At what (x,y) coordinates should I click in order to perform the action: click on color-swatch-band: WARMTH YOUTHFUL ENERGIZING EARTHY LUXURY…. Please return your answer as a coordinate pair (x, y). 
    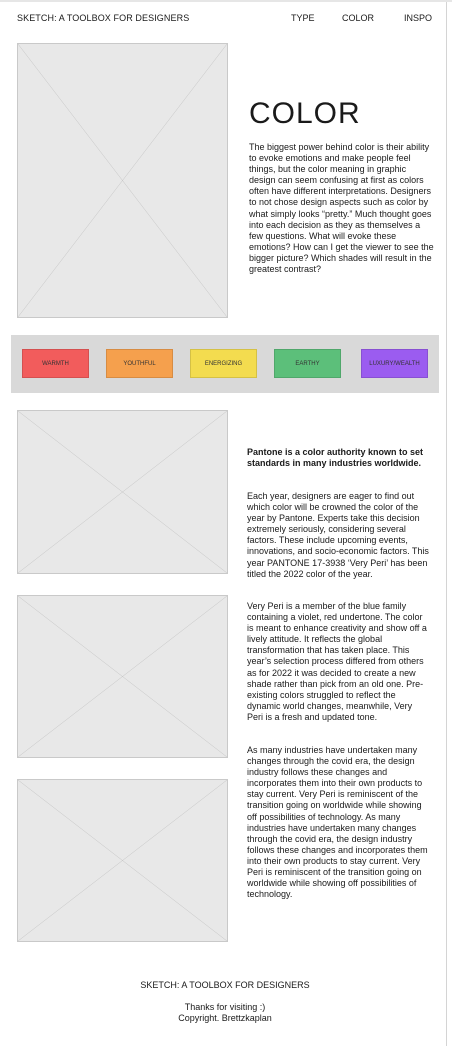
    Looking at the image, I should click on (225, 364).